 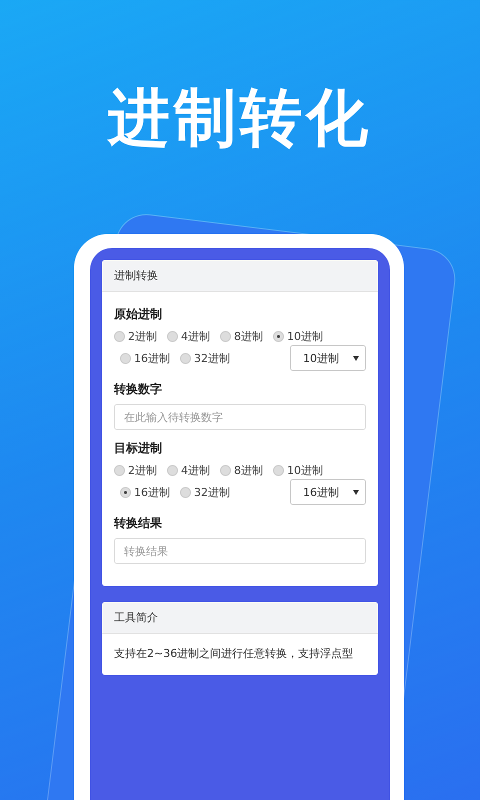 I want to click on section-label: 转换数字, so click(x=138, y=389).